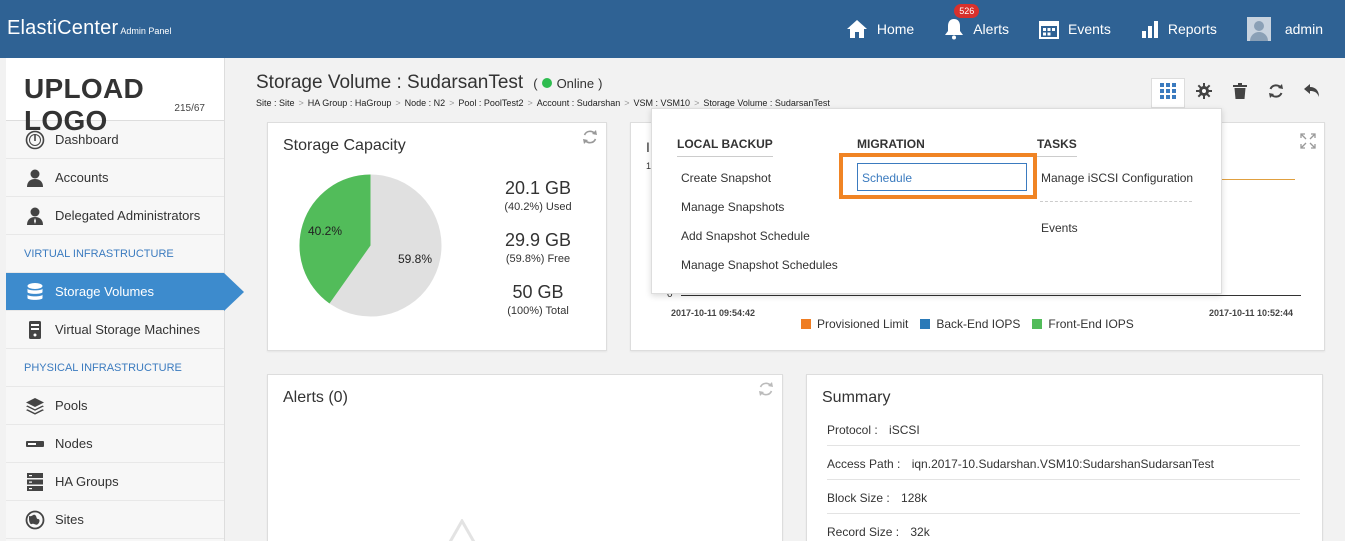  What do you see at coordinates (759, 265) in the screenshot?
I see `menu-manage-snapshot-schedules: Manage Snapshot Schedules` at bounding box center [759, 265].